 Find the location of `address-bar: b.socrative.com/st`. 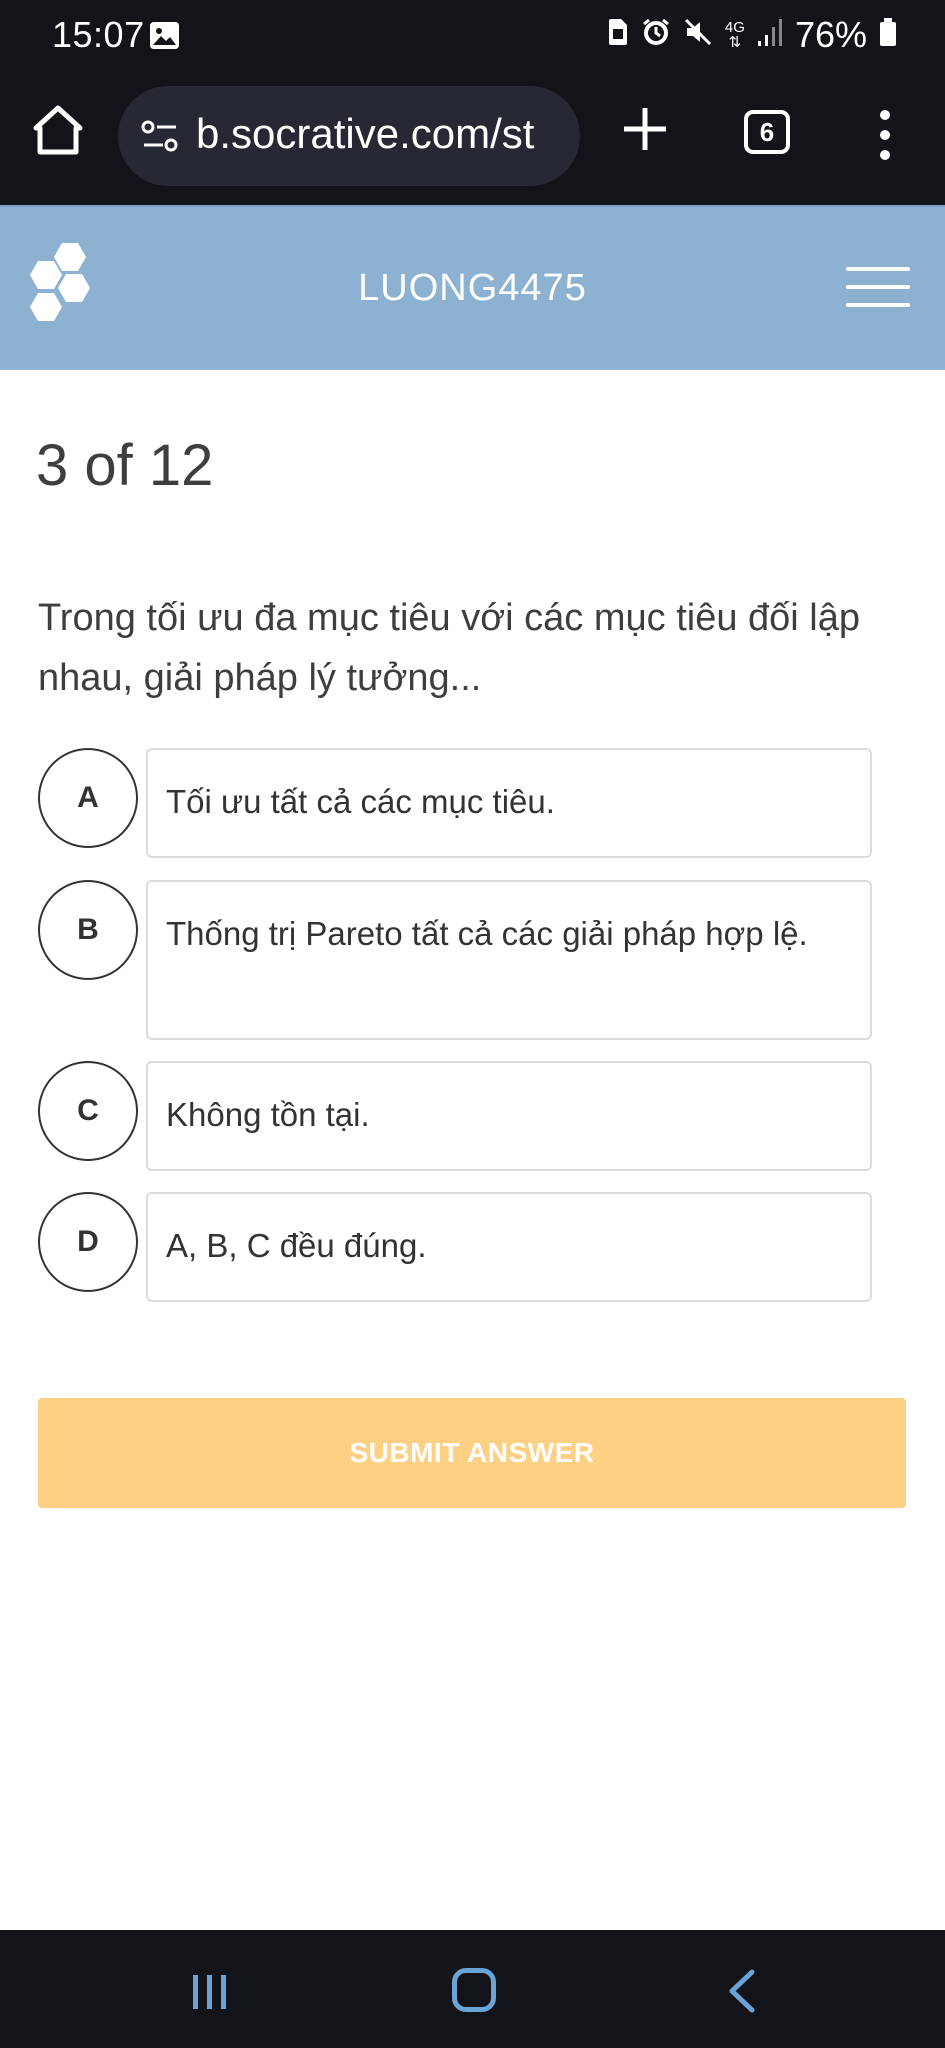

address-bar: b.socrative.com/st is located at coordinates (349, 136).